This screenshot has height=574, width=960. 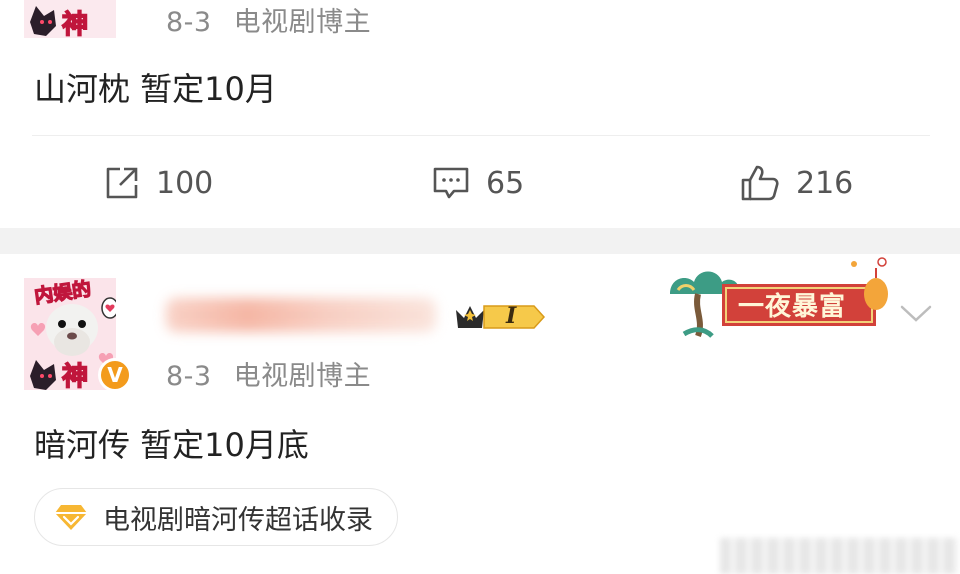 What do you see at coordinates (78, 330) in the screenshot?
I see `avatar: 内娱的 神 V` at bounding box center [78, 330].